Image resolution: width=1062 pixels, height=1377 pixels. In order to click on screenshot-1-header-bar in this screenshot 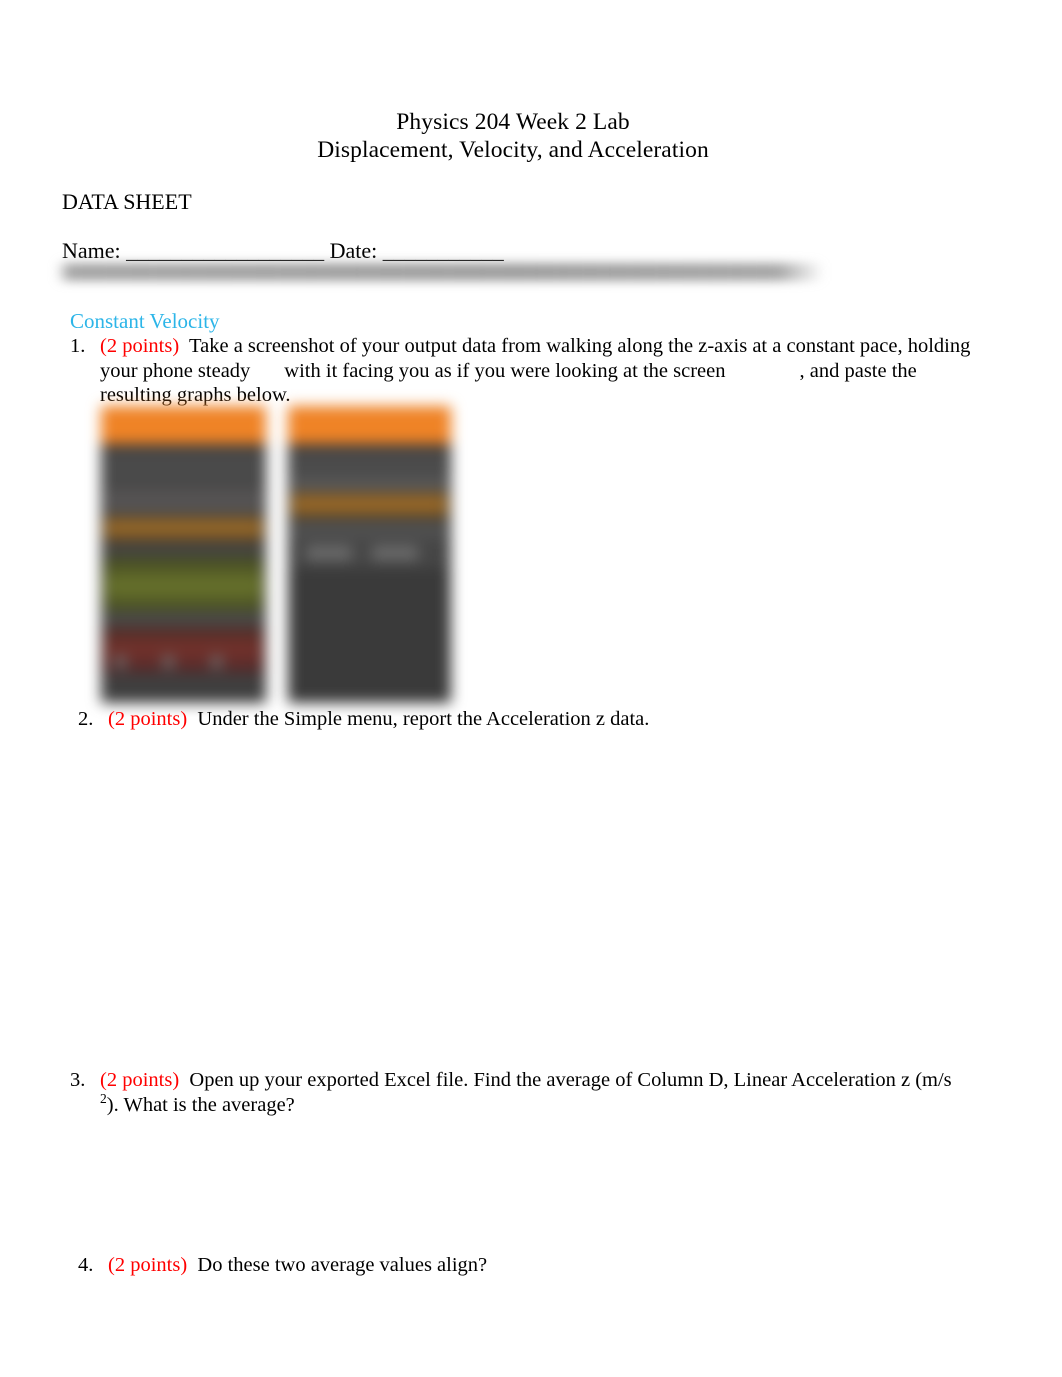, I will do `click(183, 425)`.